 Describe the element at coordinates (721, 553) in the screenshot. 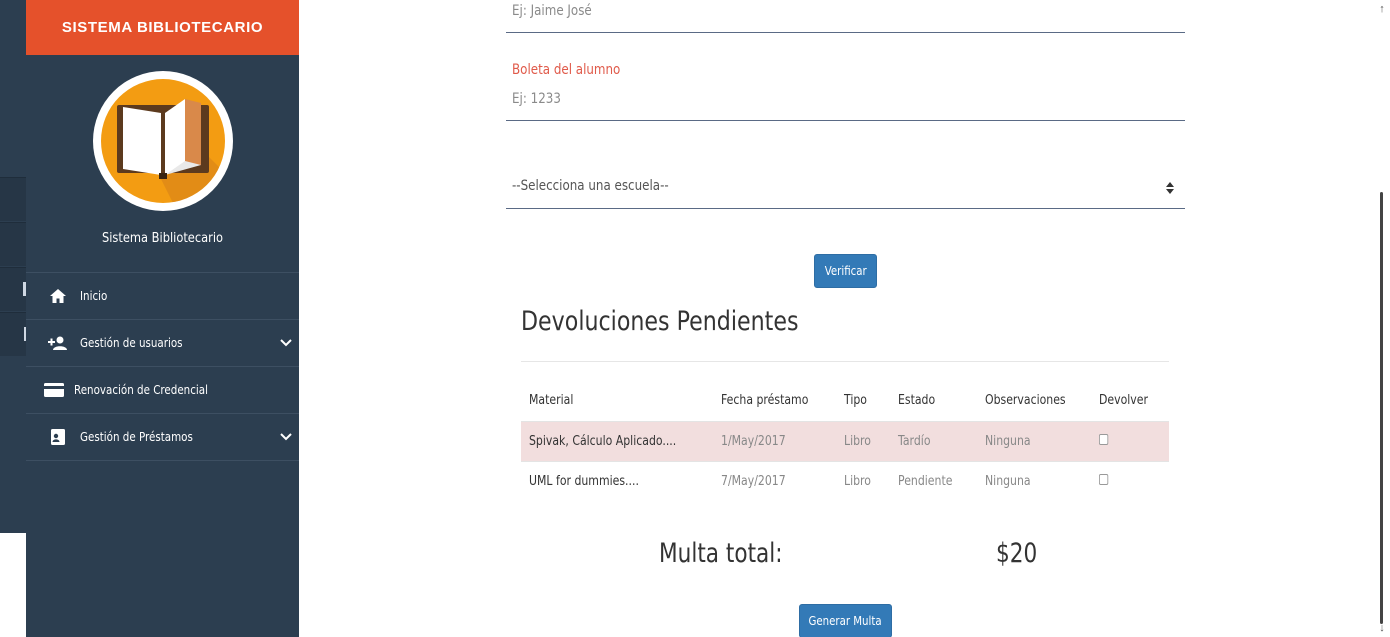

I see `fine-total-label: Multa total:` at that location.